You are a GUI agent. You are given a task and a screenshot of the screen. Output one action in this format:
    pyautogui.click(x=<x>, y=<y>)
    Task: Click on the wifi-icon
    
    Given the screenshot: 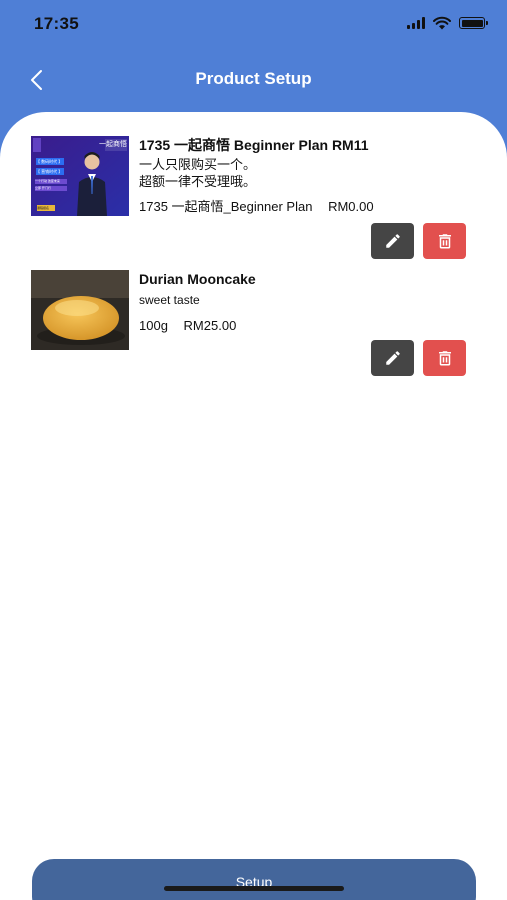 What is the action you would take?
    pyautogui.click(x=442, y=23)
    